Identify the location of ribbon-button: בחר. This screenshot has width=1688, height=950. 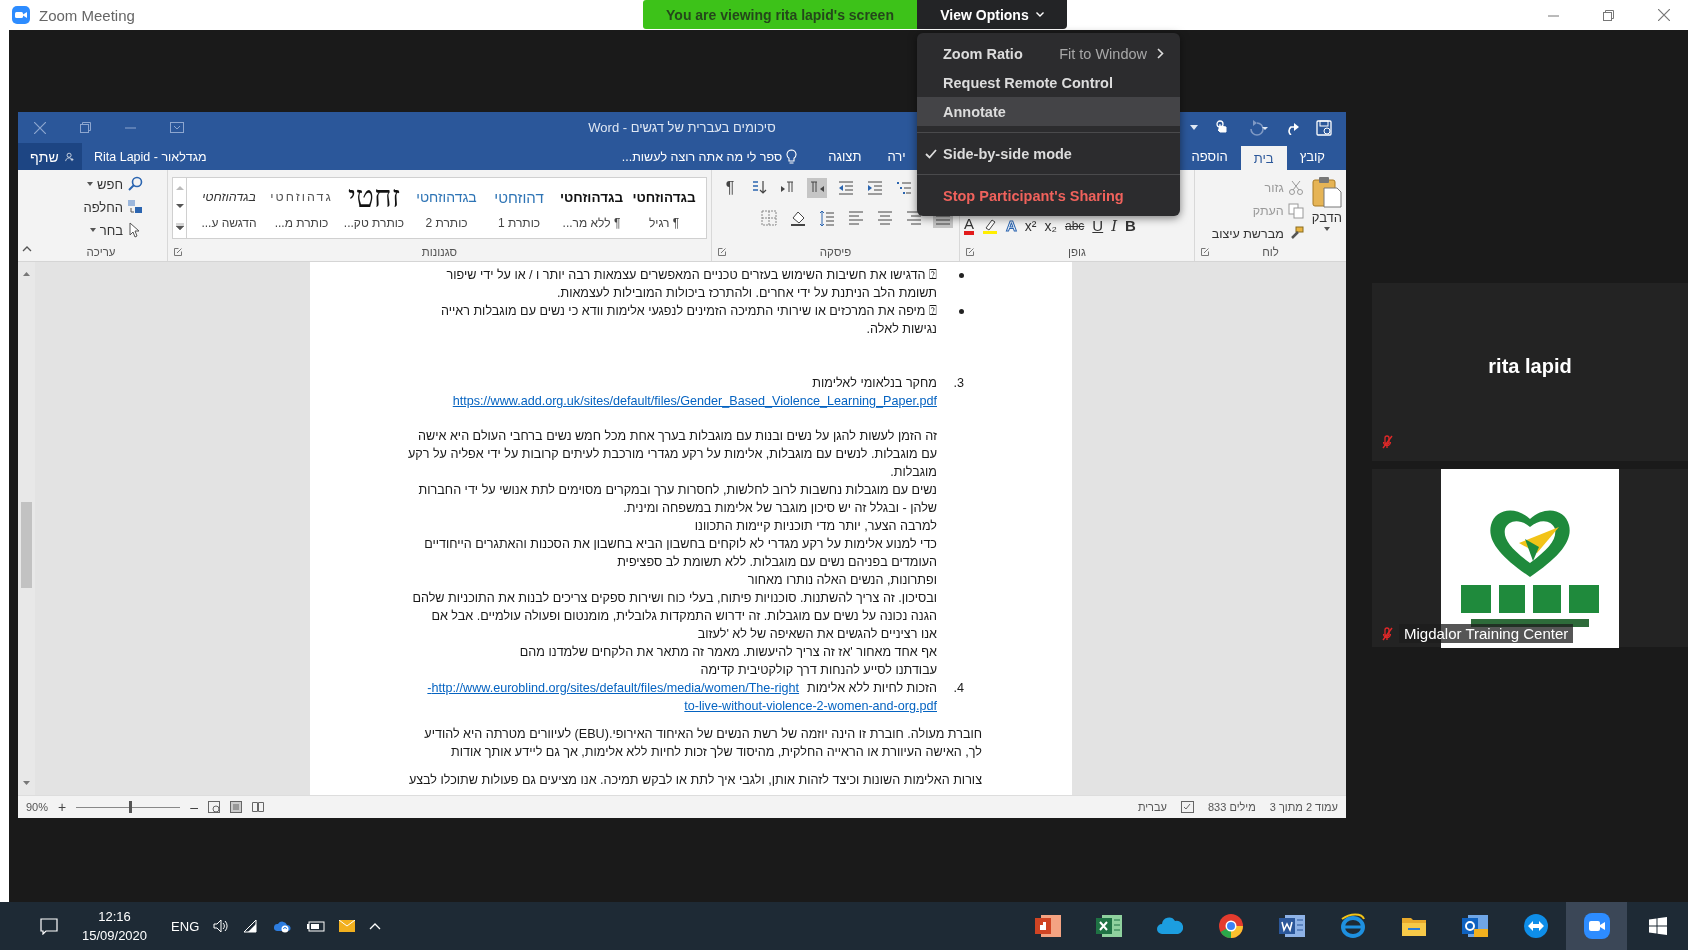
(91, 230).